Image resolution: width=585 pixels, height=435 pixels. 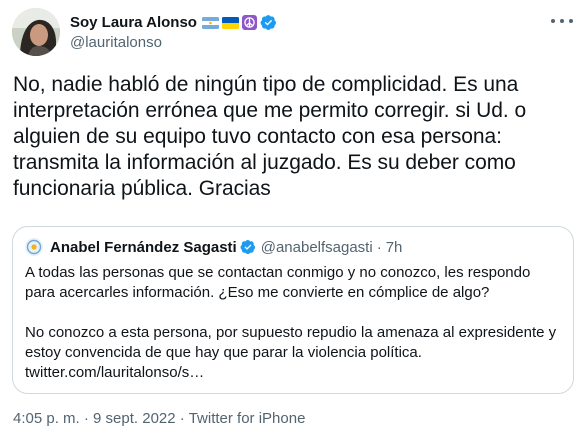 What do you see at coordinates (133, 22) in the screenshot?
I see `author-display-name: Soy Laura Alonso` at bounding box center [133, 22].